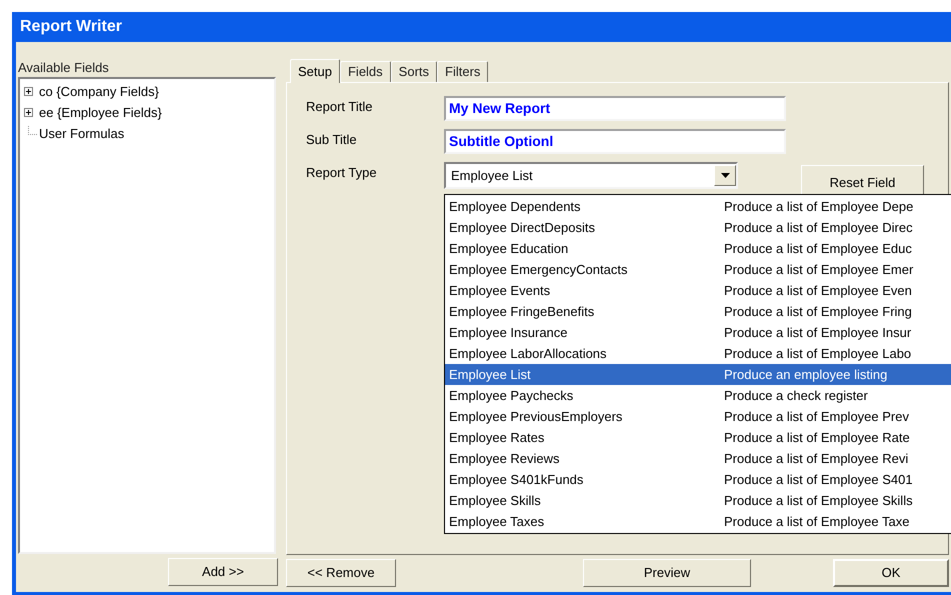 This screenshot has height=595, width=951. Describe the element at coordinates (99, 92) in the screenshot. I see `tree-item: co {Company Fields}` at that location.